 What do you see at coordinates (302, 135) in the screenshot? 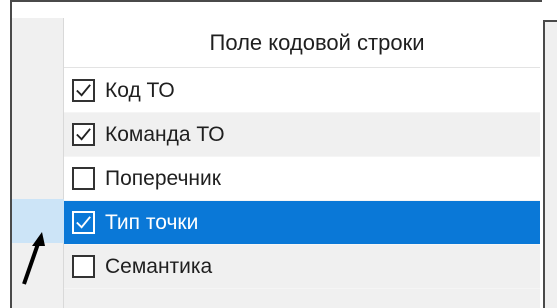
I see `list-item-komanda-to: Команда ТО` at bounding box center [302, 135].